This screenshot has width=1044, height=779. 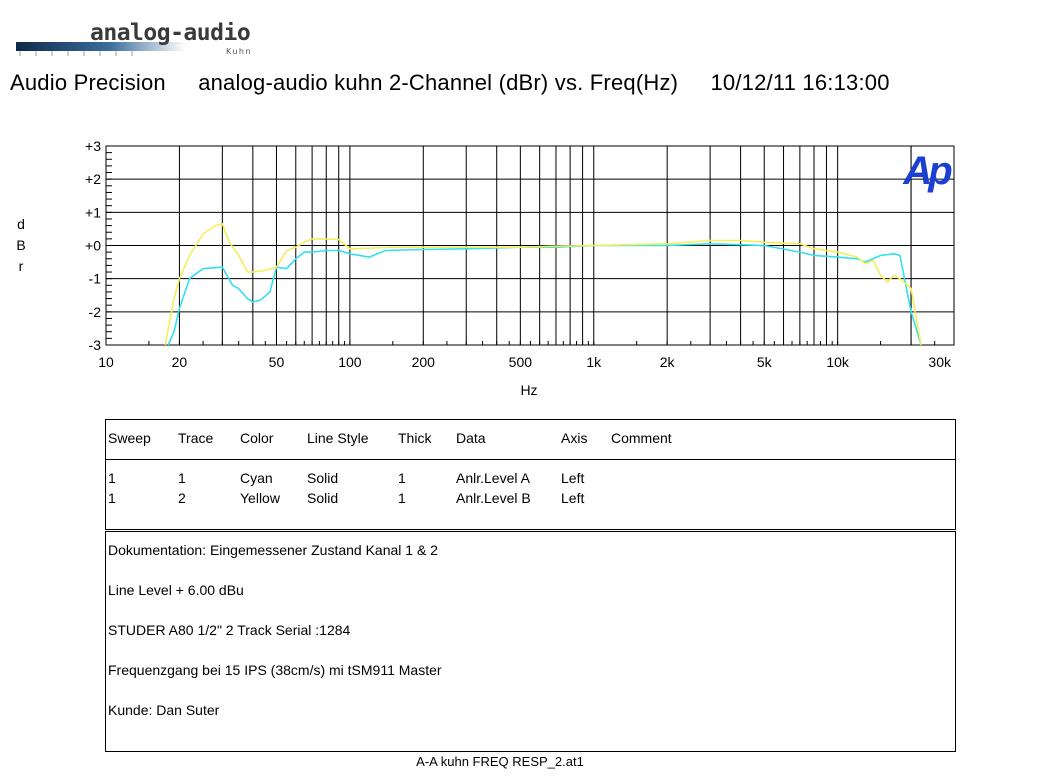 What do you see at coordinates (594, 362) in the screenshot?
I see `x-tick-label: 1k` at bounding box center [594, 362].